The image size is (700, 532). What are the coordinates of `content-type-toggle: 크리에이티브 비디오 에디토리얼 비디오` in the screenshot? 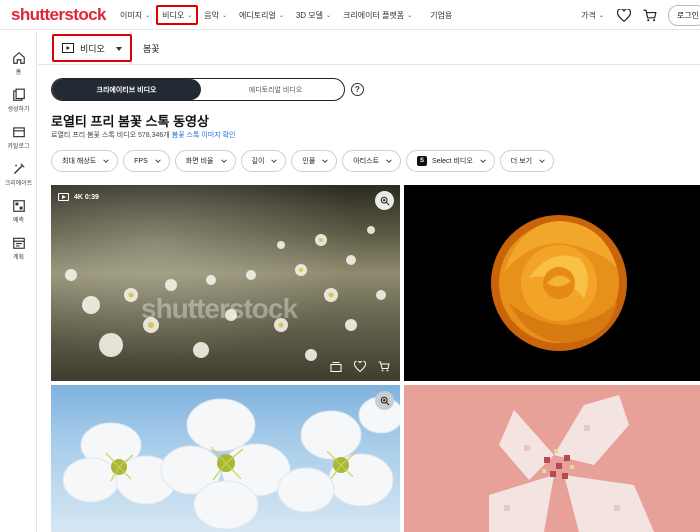 It's located at (198, 89).